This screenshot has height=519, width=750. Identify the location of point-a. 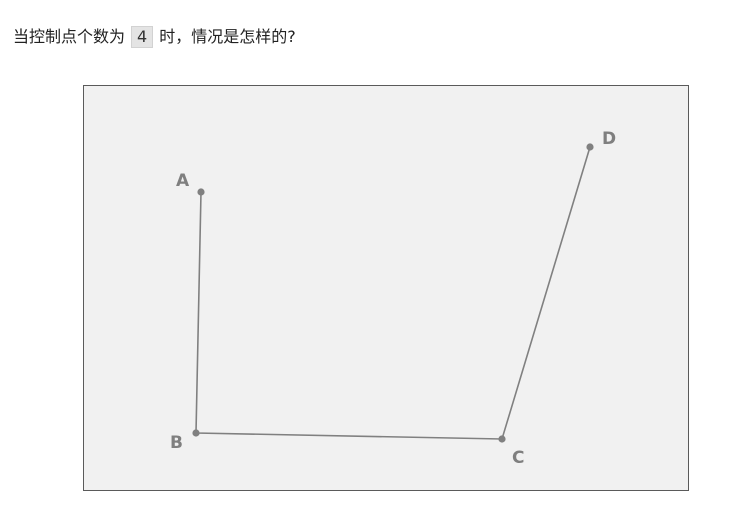
(201, 192).